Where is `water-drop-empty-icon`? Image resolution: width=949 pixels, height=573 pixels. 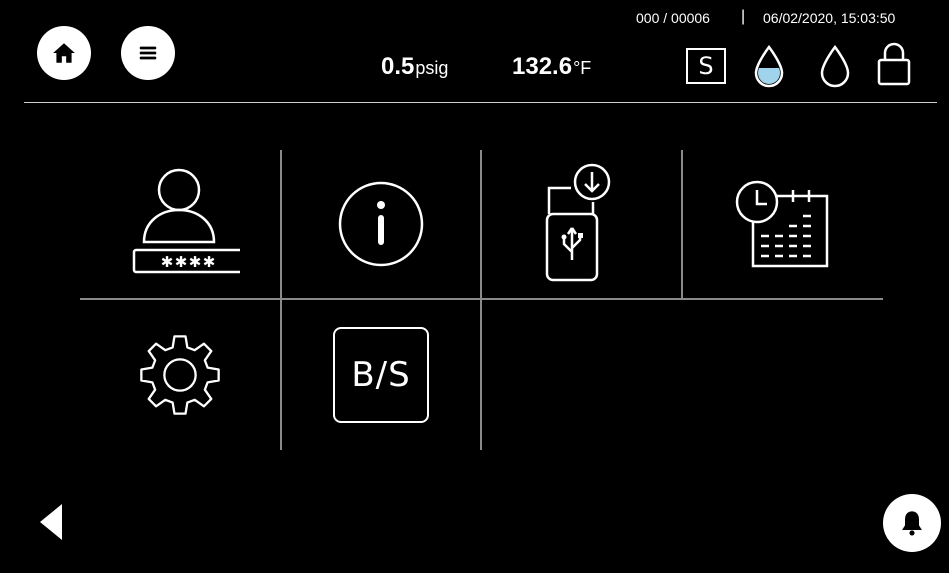 water-drop-empty-icon is located at coordinates (835, 66).